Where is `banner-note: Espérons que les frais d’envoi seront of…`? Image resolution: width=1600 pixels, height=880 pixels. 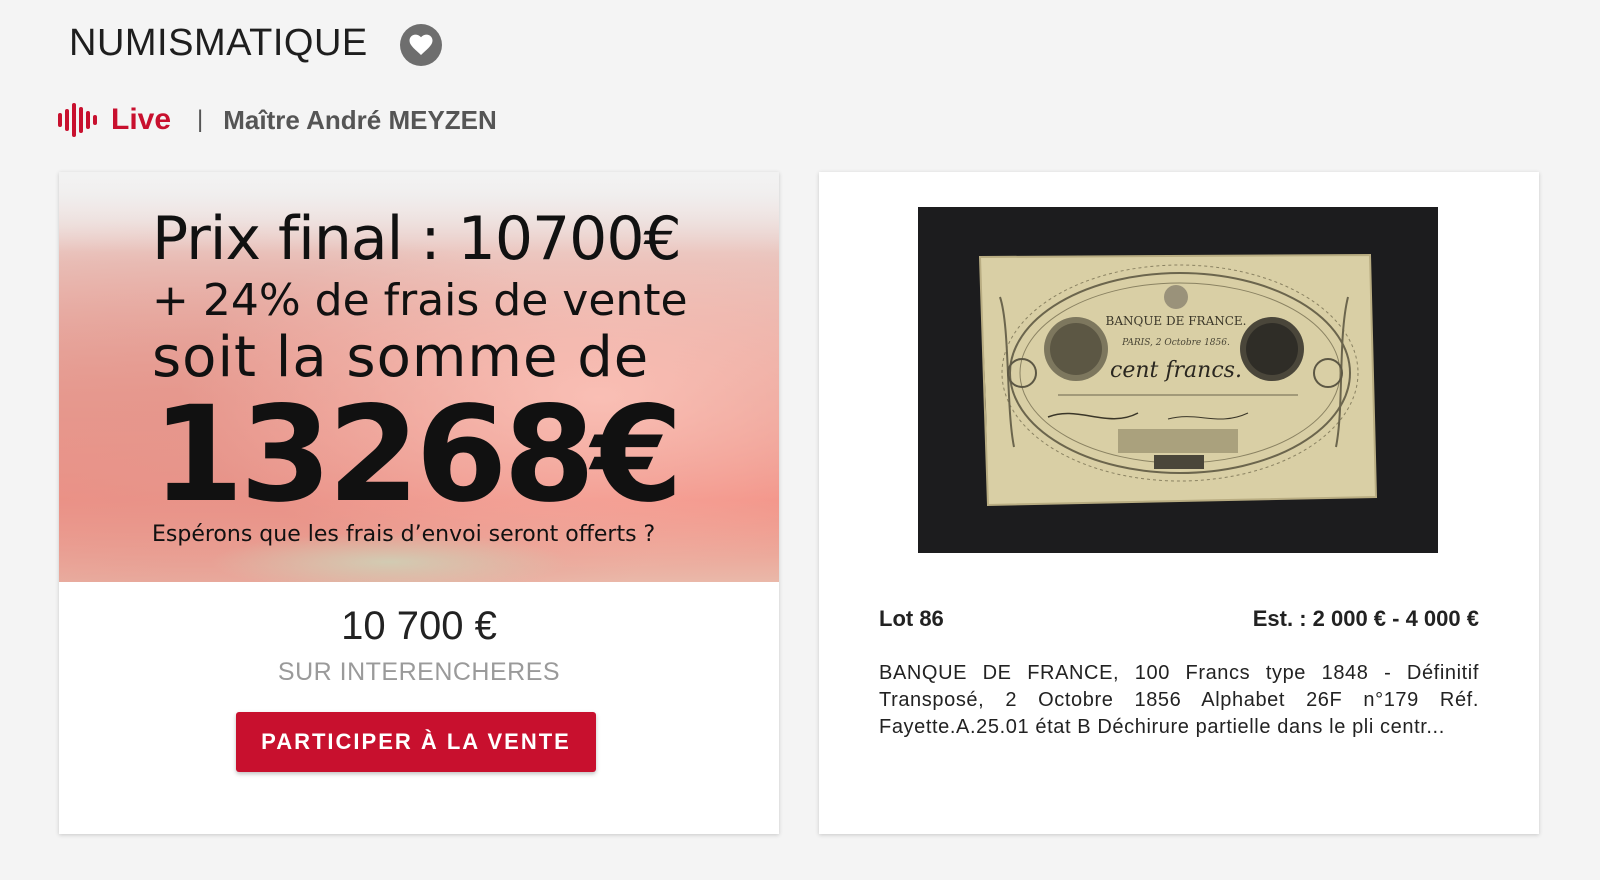
banner-note: Espérons que les frais d’envoi seront of… is located at coordinates (404, 534).